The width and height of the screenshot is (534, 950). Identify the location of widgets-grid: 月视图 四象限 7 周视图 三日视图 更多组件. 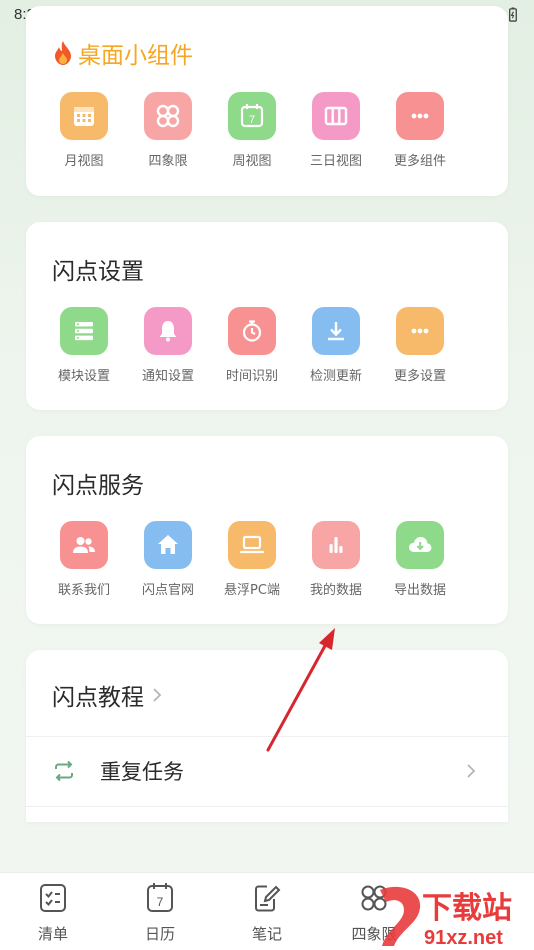
(267, 137).